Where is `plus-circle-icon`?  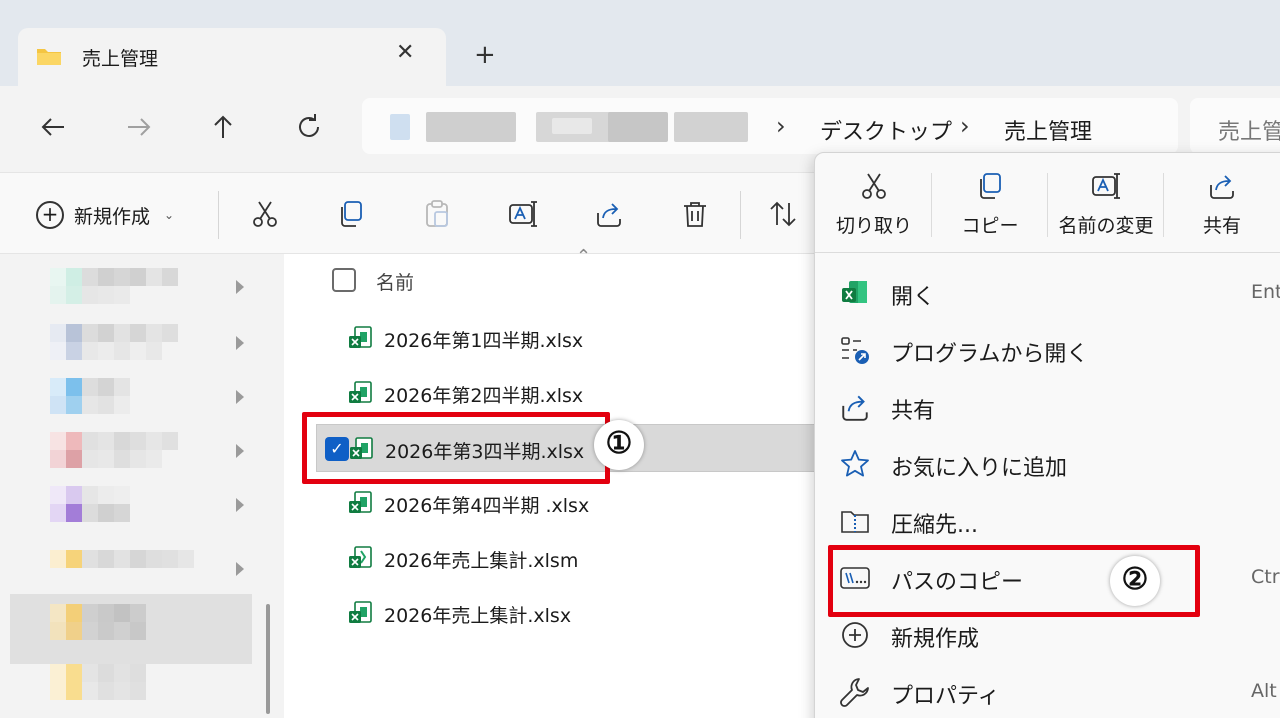
plus-circle-icon is located at coordinates (855, 635).